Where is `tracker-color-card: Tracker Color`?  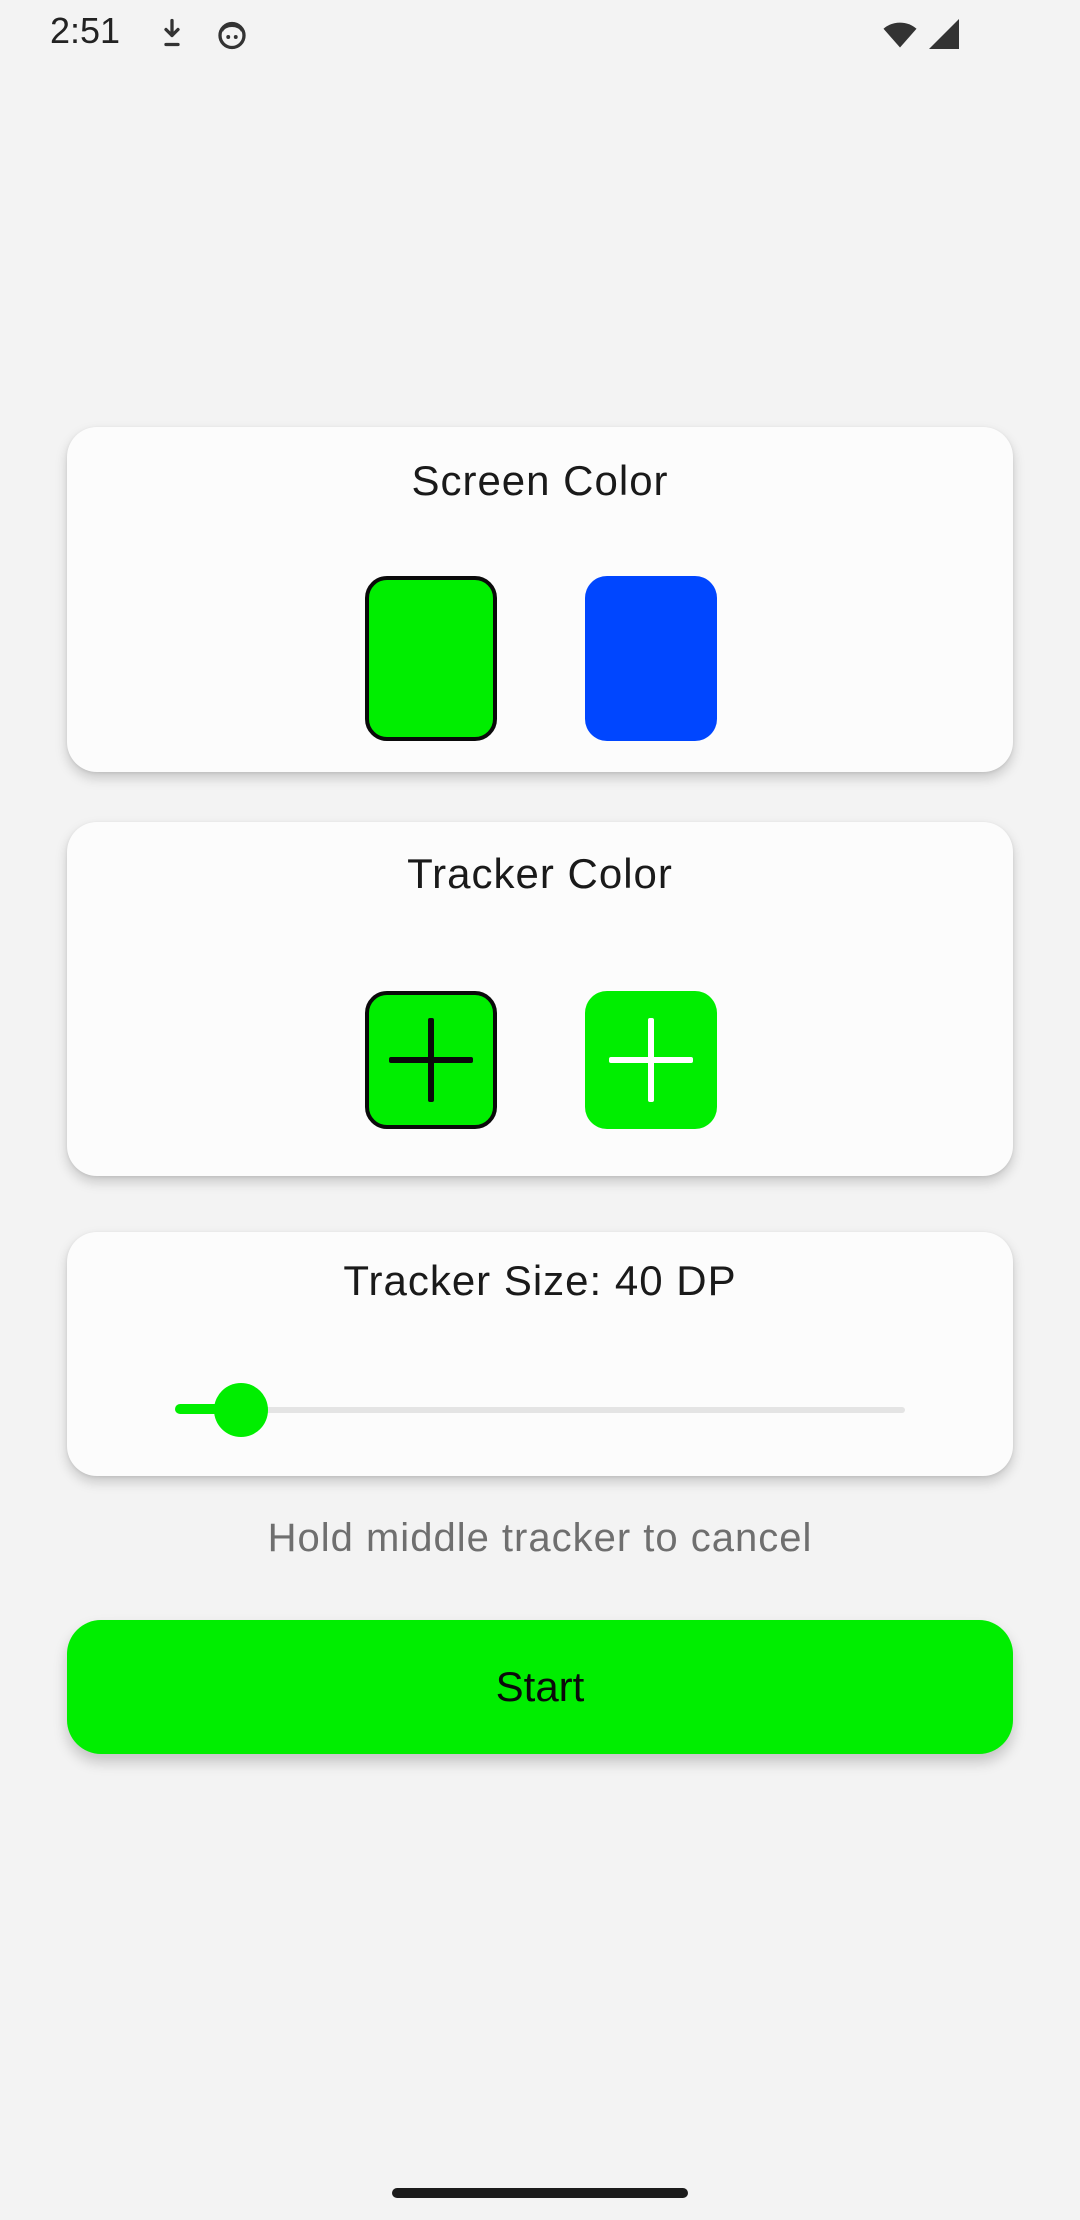
tracker-color-card: Tracker Color is located at coordinates (540, 999).